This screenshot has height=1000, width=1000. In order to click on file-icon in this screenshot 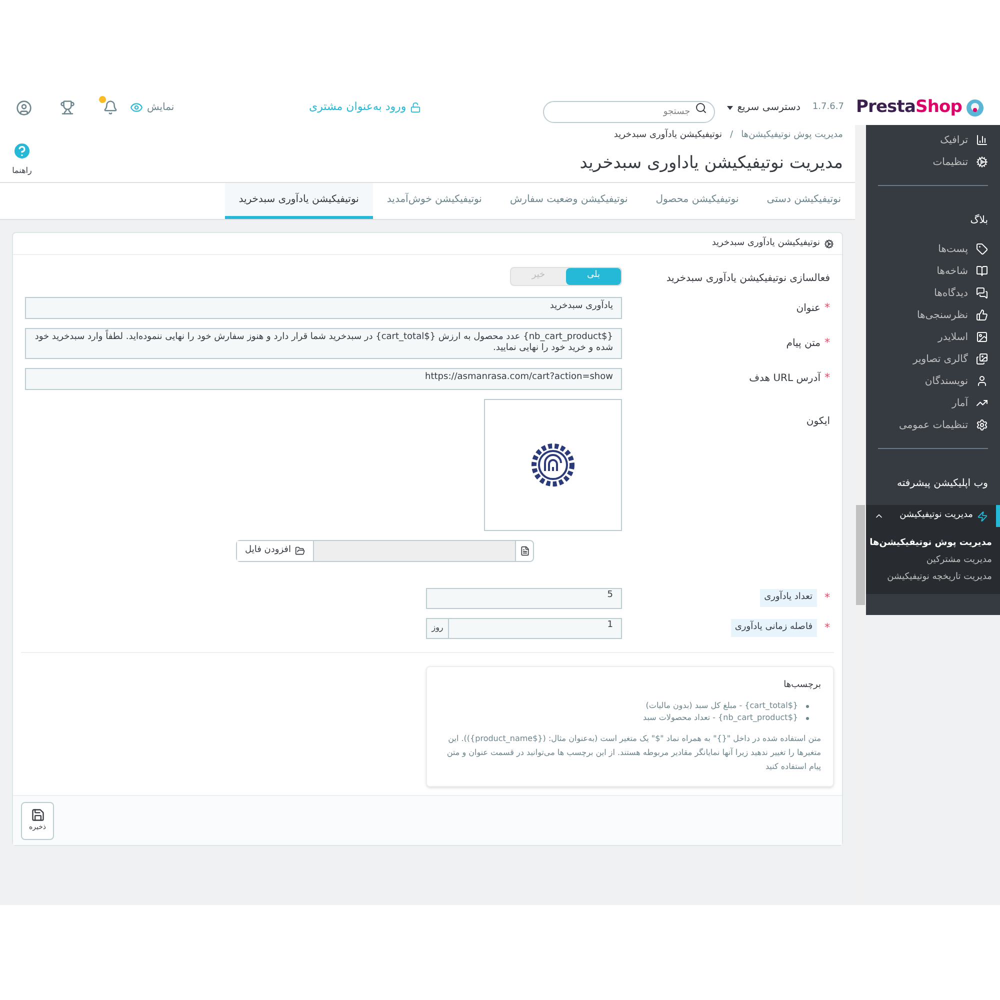, I will do `click(525, 551)`.